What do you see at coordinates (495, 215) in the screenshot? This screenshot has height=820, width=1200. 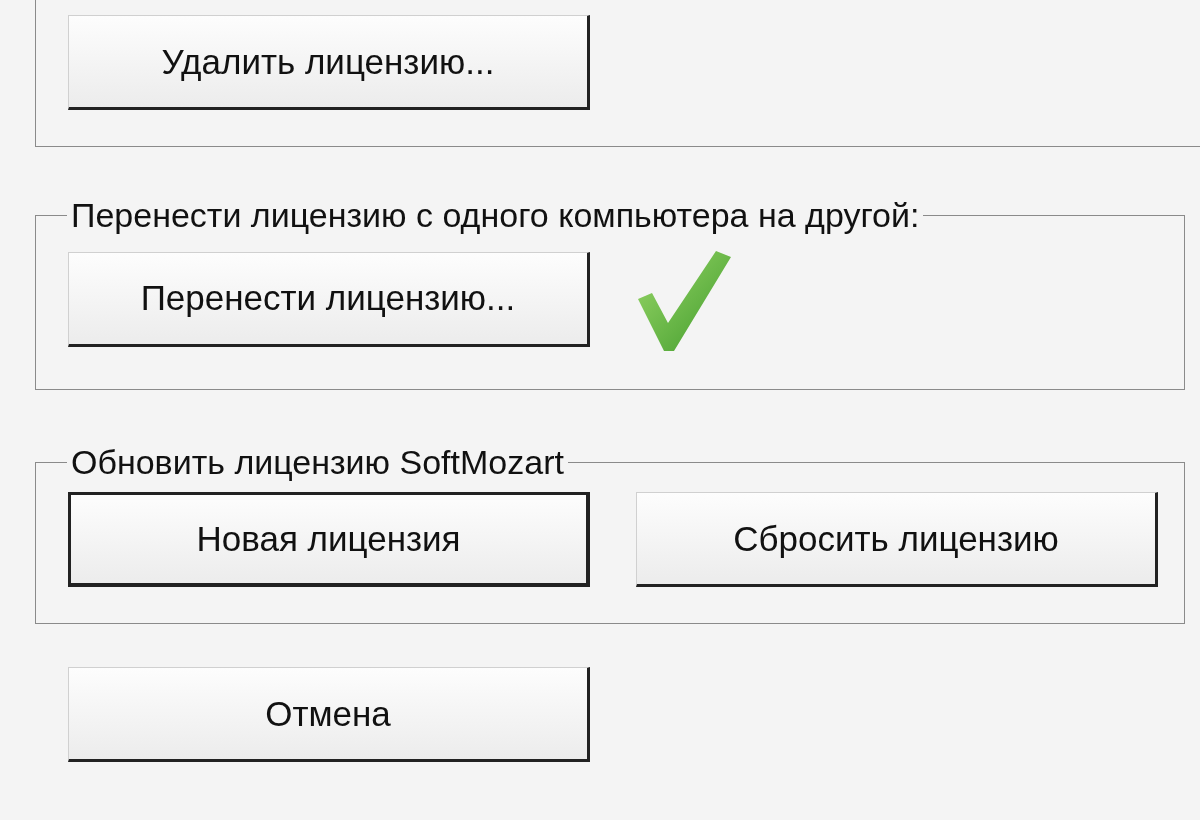 I see `group-title: Перенести лицензию с одного компьютера на другой:` at bounding box center [495, 215].